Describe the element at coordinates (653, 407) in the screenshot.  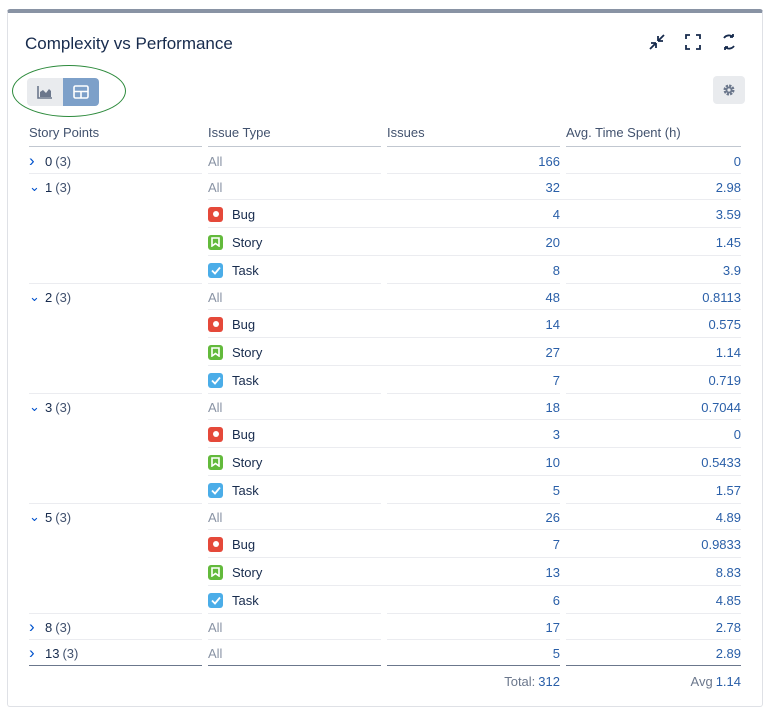
I see `avg-time-value: 0.7044` at that location.